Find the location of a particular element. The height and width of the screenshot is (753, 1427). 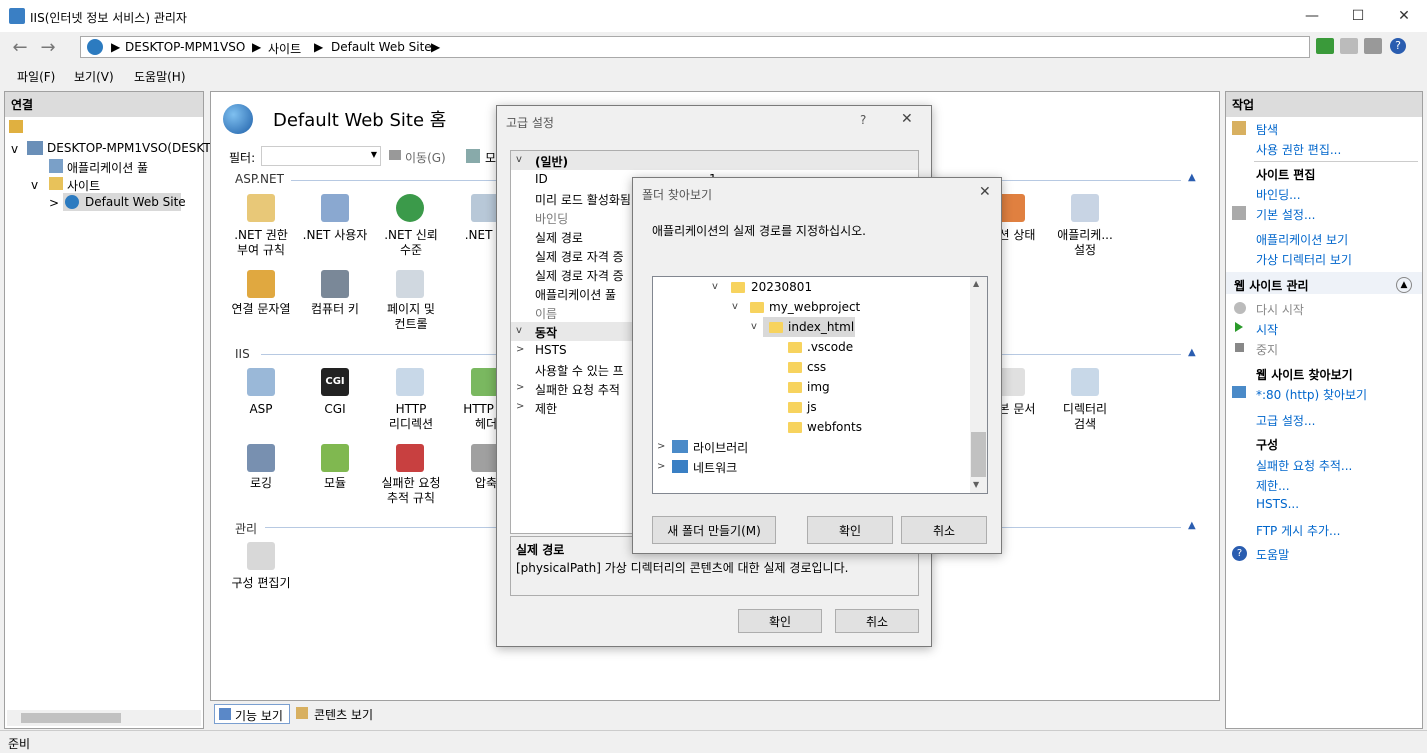

forward-icon: → is located at coordinates (48, 47).